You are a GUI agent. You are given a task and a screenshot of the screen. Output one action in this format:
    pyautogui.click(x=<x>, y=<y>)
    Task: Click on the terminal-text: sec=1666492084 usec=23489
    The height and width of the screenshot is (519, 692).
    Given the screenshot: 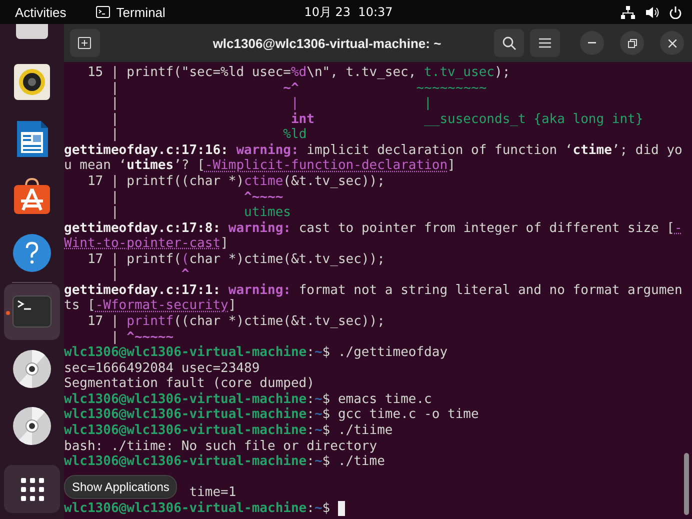 What is the action you would take?
    pyautogui.click(x=162, y=368)
    